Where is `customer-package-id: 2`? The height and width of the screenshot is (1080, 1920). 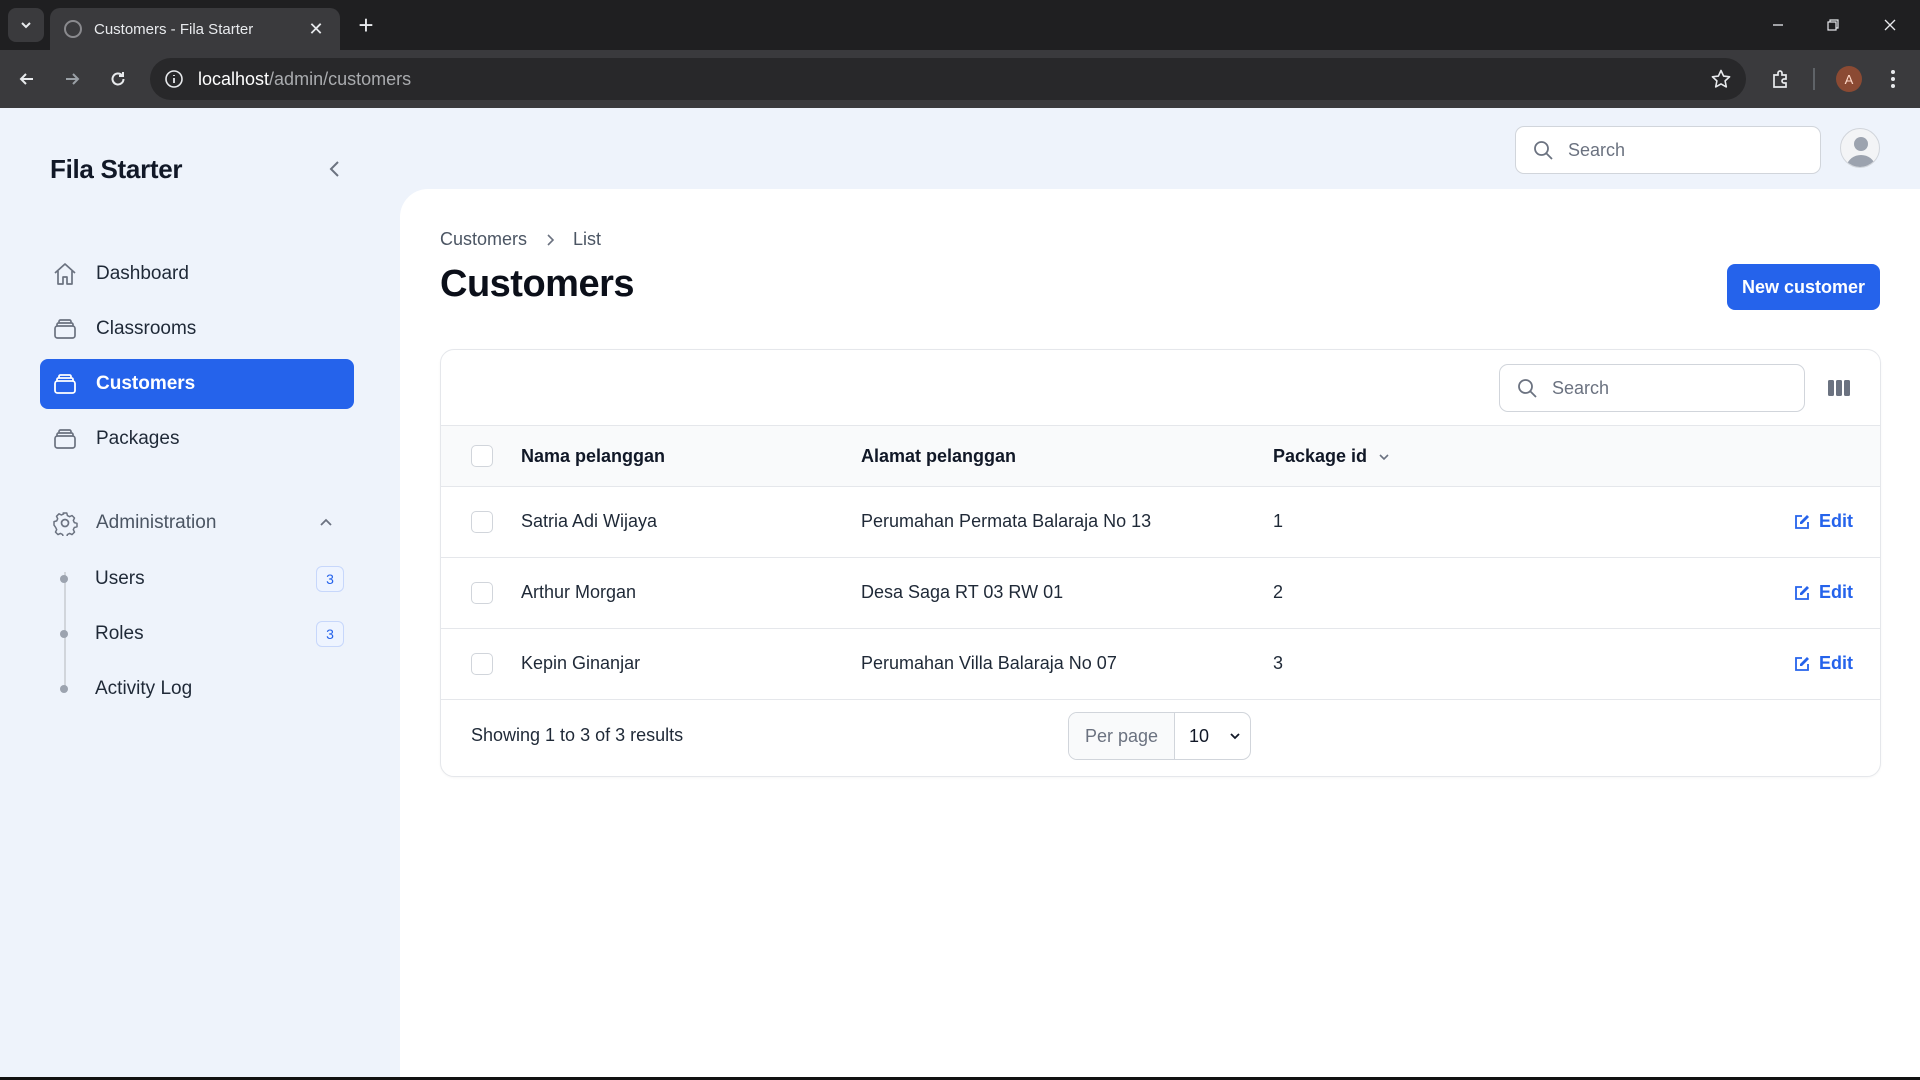 customer-package-id: 2 is located at coordinates (1278, 592).